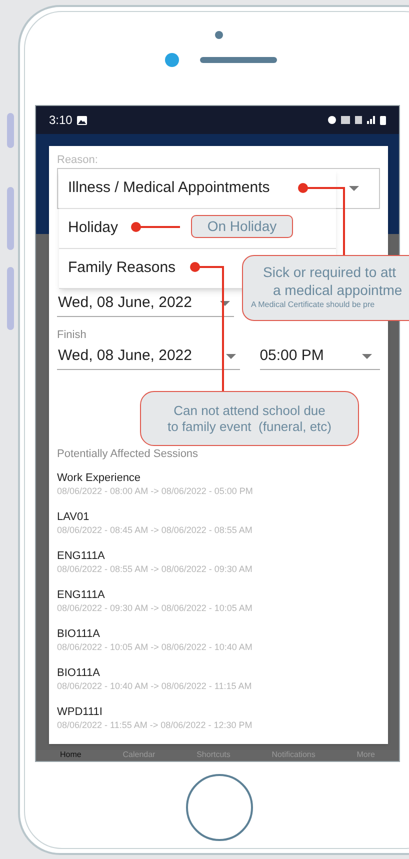  What do you see at coordinates (148, 357) in the screenshot?
I see `finish-date-field: Wed, 08 June, 2022` at bounding box center [148, 357].